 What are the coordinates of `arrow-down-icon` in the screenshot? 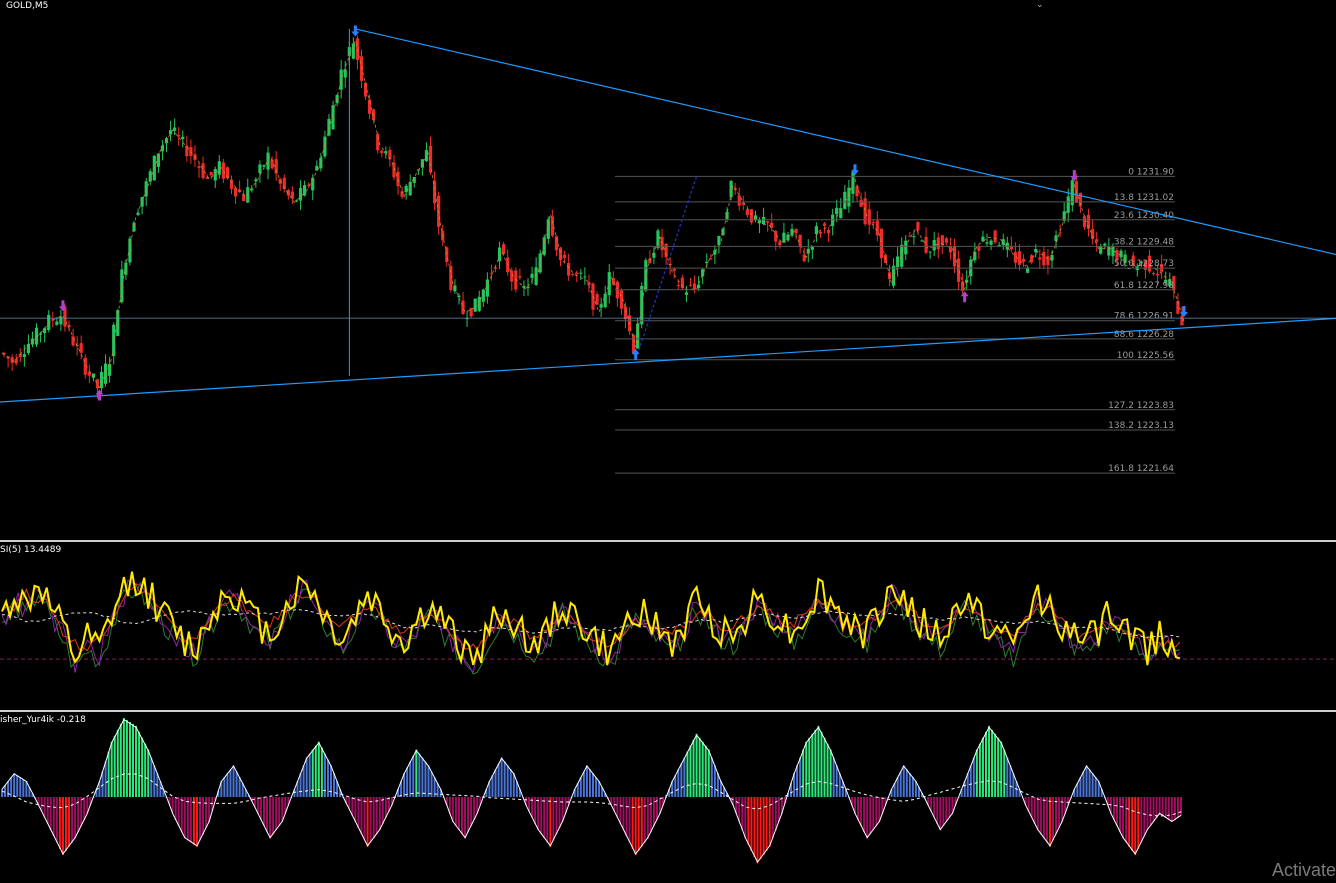 It's located at (1074, 176).